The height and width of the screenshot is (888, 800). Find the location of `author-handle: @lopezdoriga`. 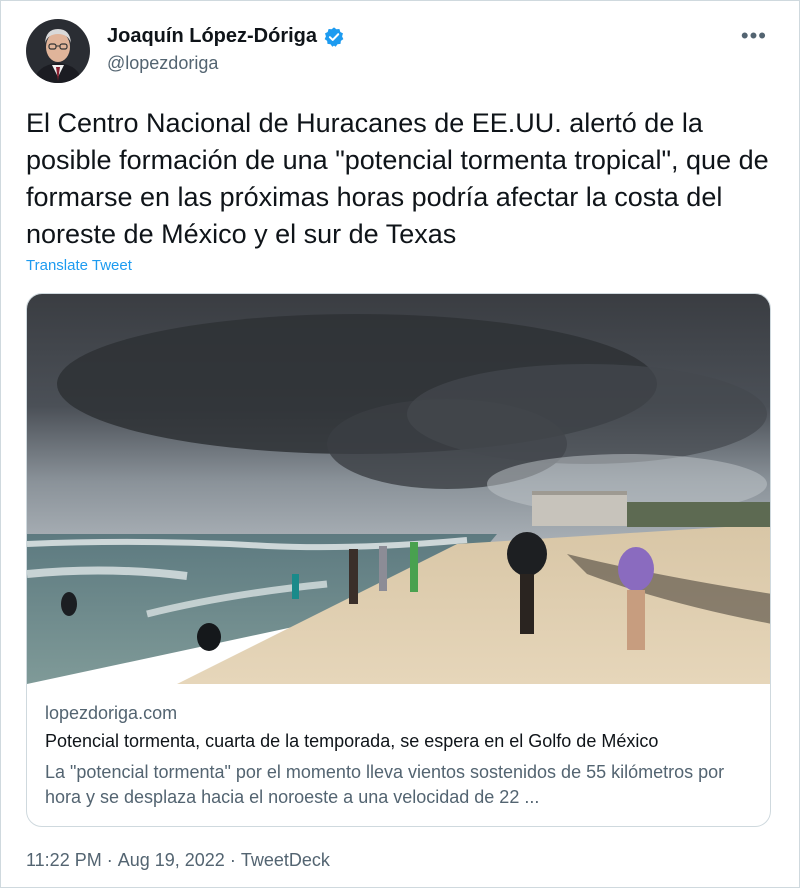

author-handle: @lopezdoriga is located at coordinates (162, 63).